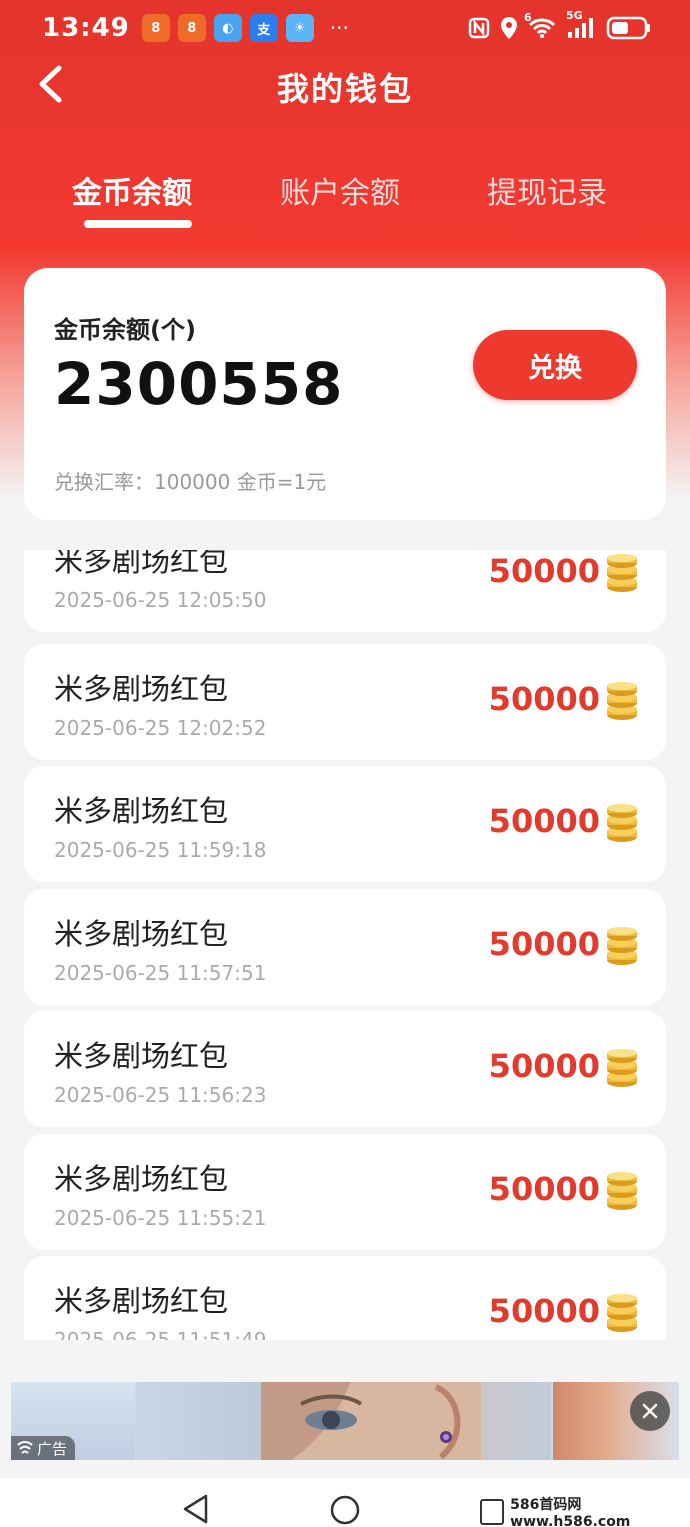 Image resolution: width=690 pixels, height=1527 pixels. Describe the element at coordinates (86, 28) in the screenshot. I see `status-time: 13:49` at that location.